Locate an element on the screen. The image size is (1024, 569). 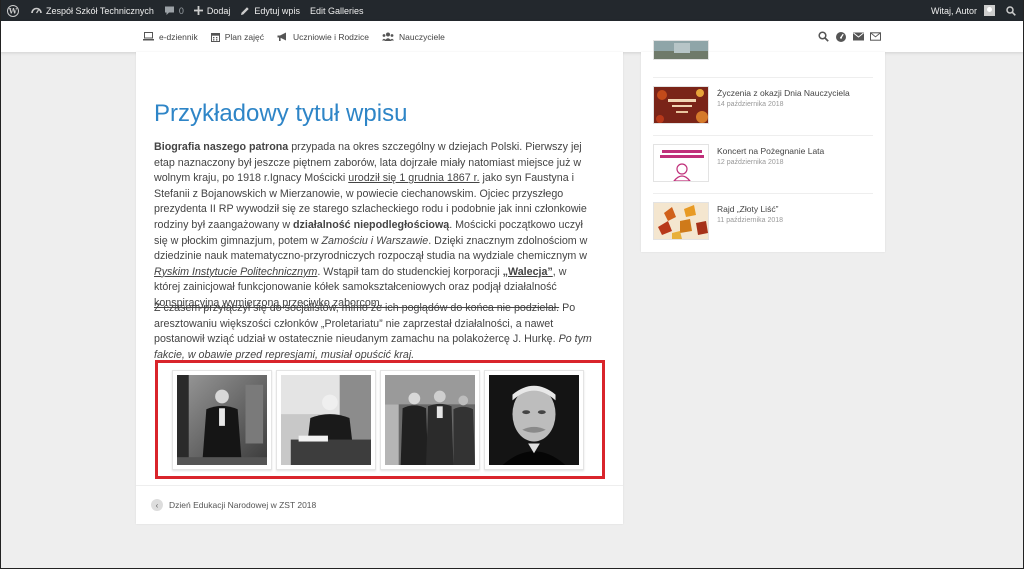
nav-label-plan-zajec: Plan zajęć is located at coordinates (244, 36).